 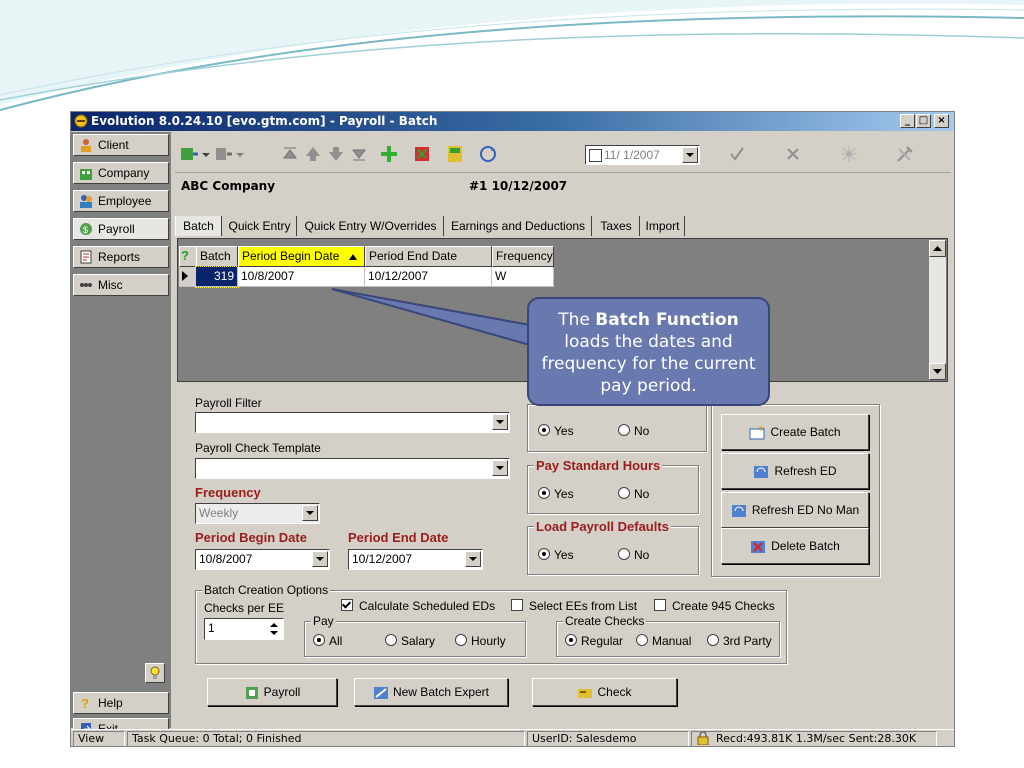 I want to click on status-task-queue: Task Queue: 0 Total; 0 Finished, so click(x=326, y=738).